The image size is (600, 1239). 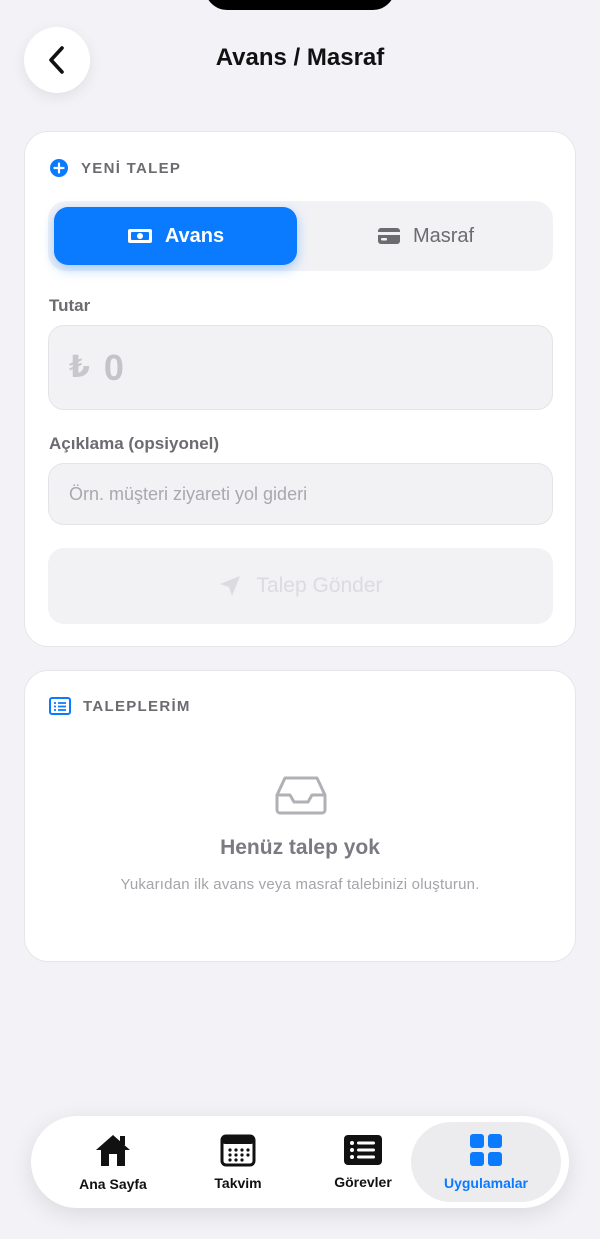 What do you see at coordinates (388, 236) in the screenshot?
I see `credit-card-icon` at bounding box center [388, 236].